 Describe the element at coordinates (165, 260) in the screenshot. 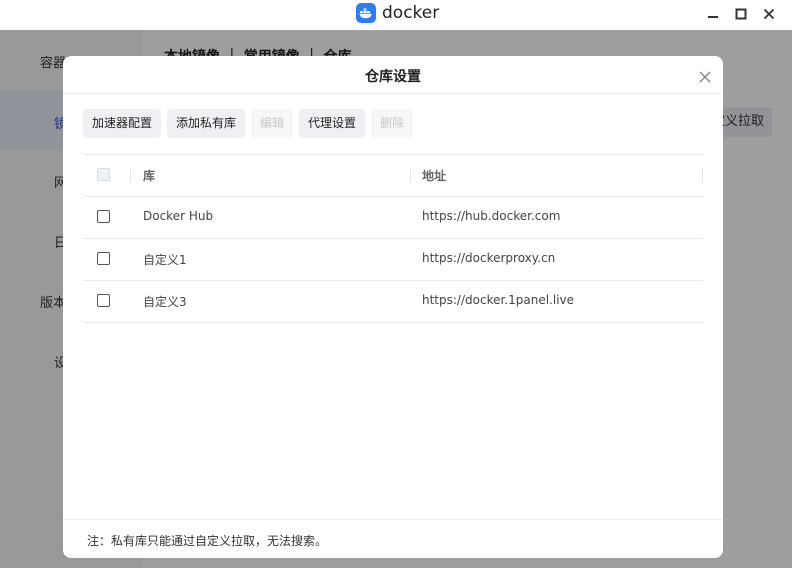

I see `registry-name: 自定义1` at that location.